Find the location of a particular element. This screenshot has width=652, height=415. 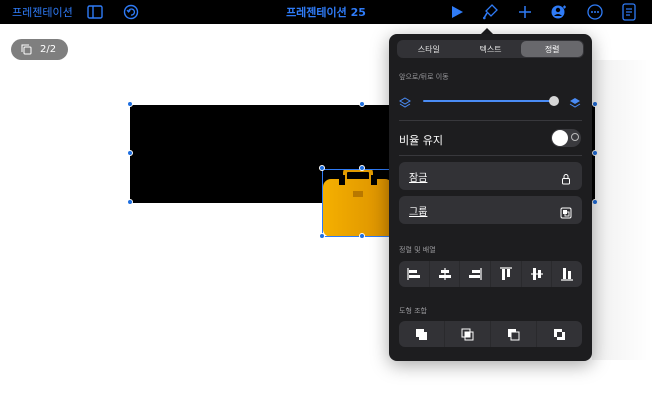

page-counter-pill: 2/2 is located at coordinates (39, 49).